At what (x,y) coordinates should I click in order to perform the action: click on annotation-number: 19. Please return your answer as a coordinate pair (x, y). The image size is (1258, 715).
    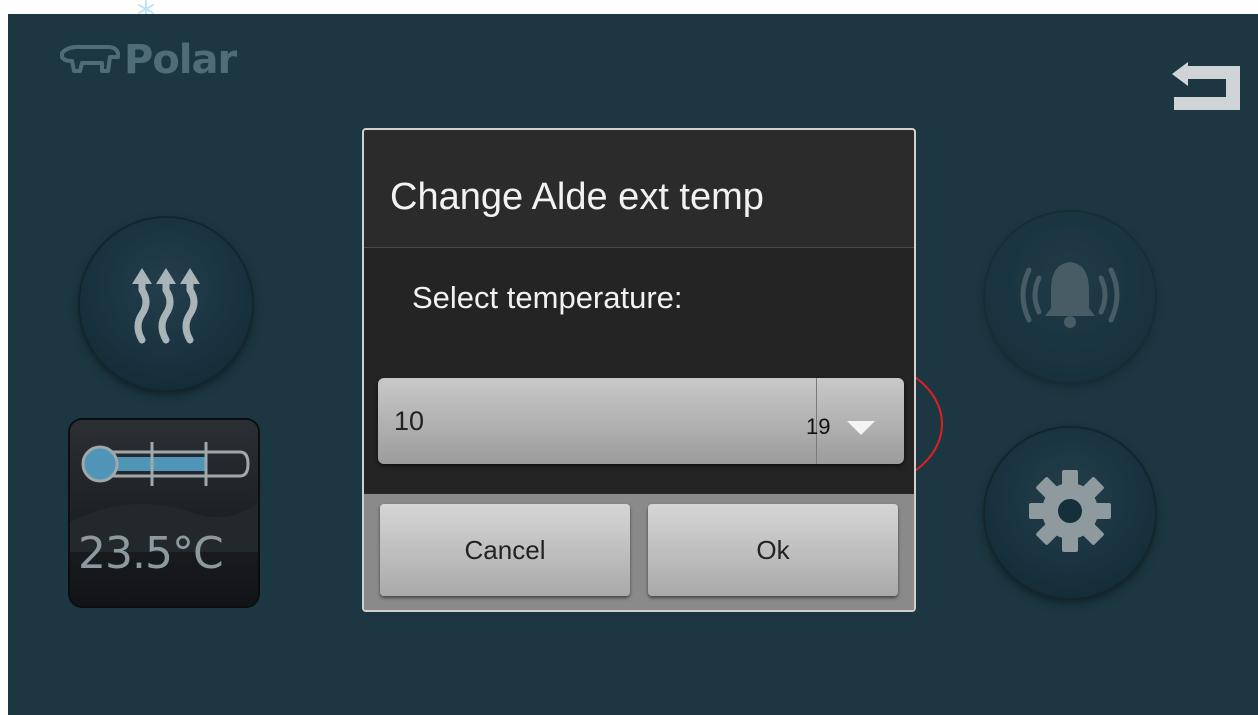
    Looking at the image, I should click on (818, 426).